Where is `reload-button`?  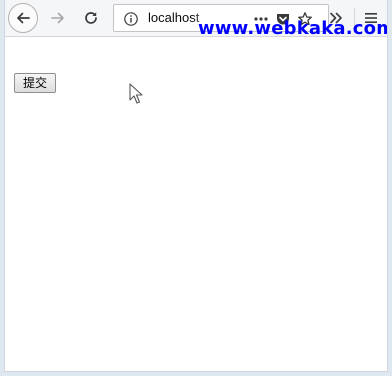 reload-button is located at coordinates (91, 18).